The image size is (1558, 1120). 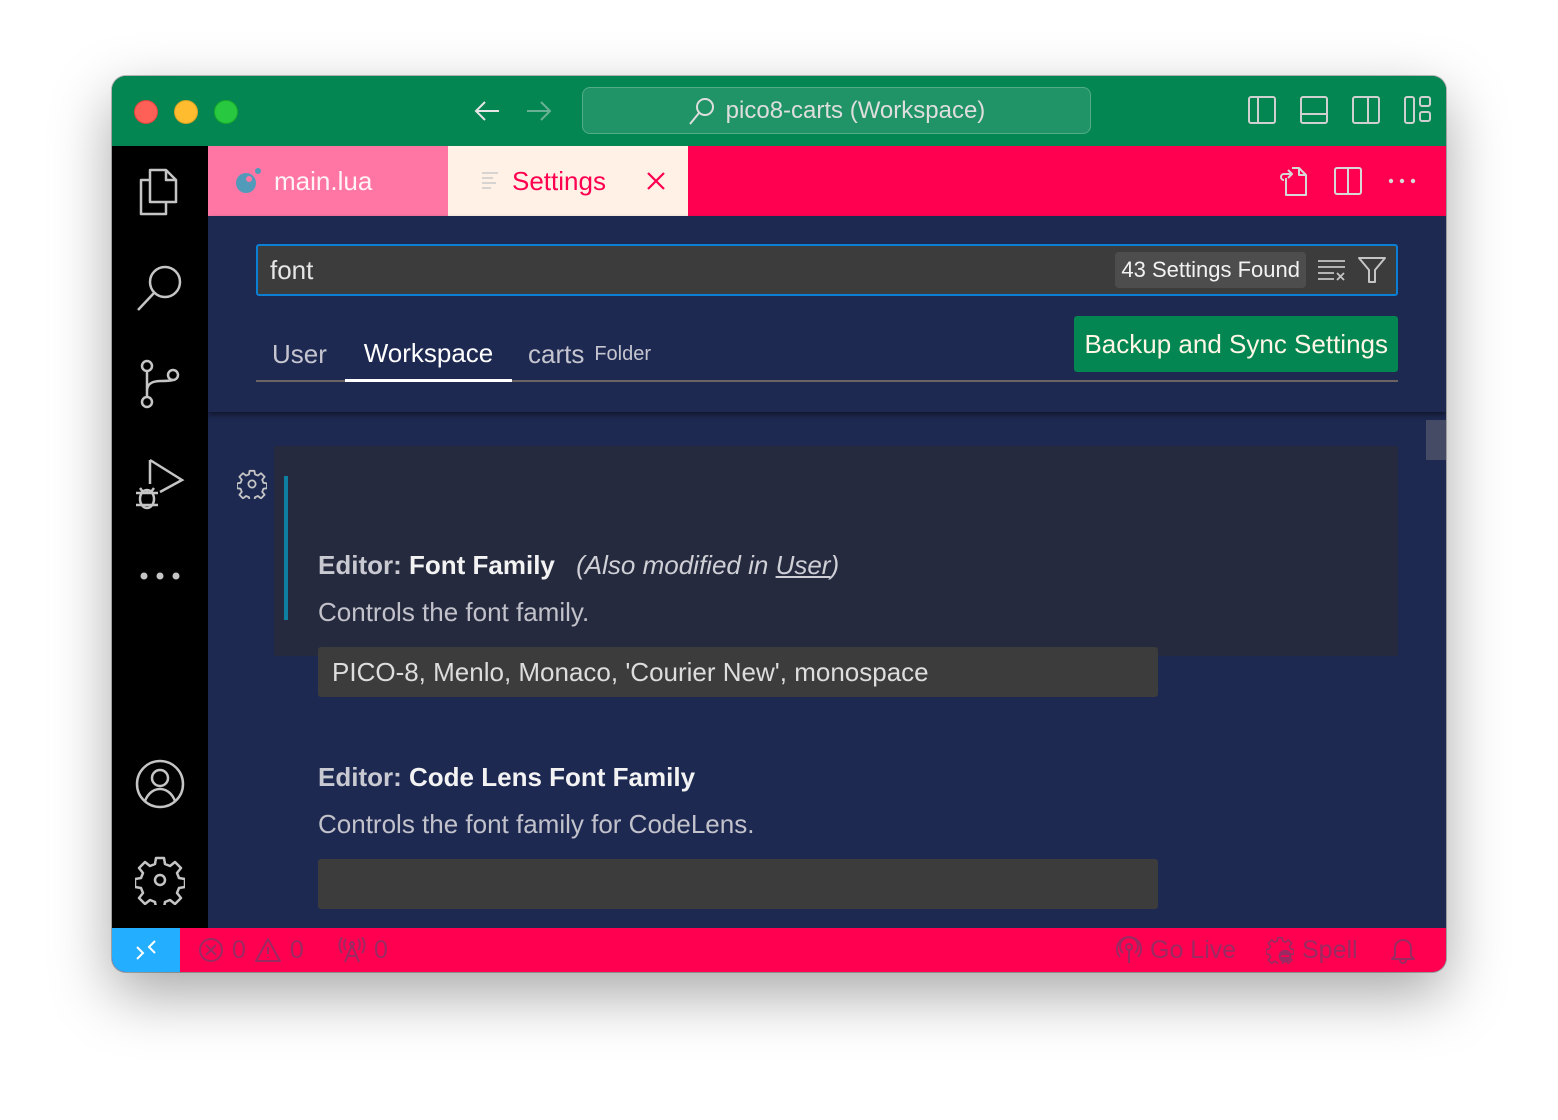 What do you see at coordinates (267, 950) in the screenshot?
I see `warning-icon` at bounding box center [267, 950].